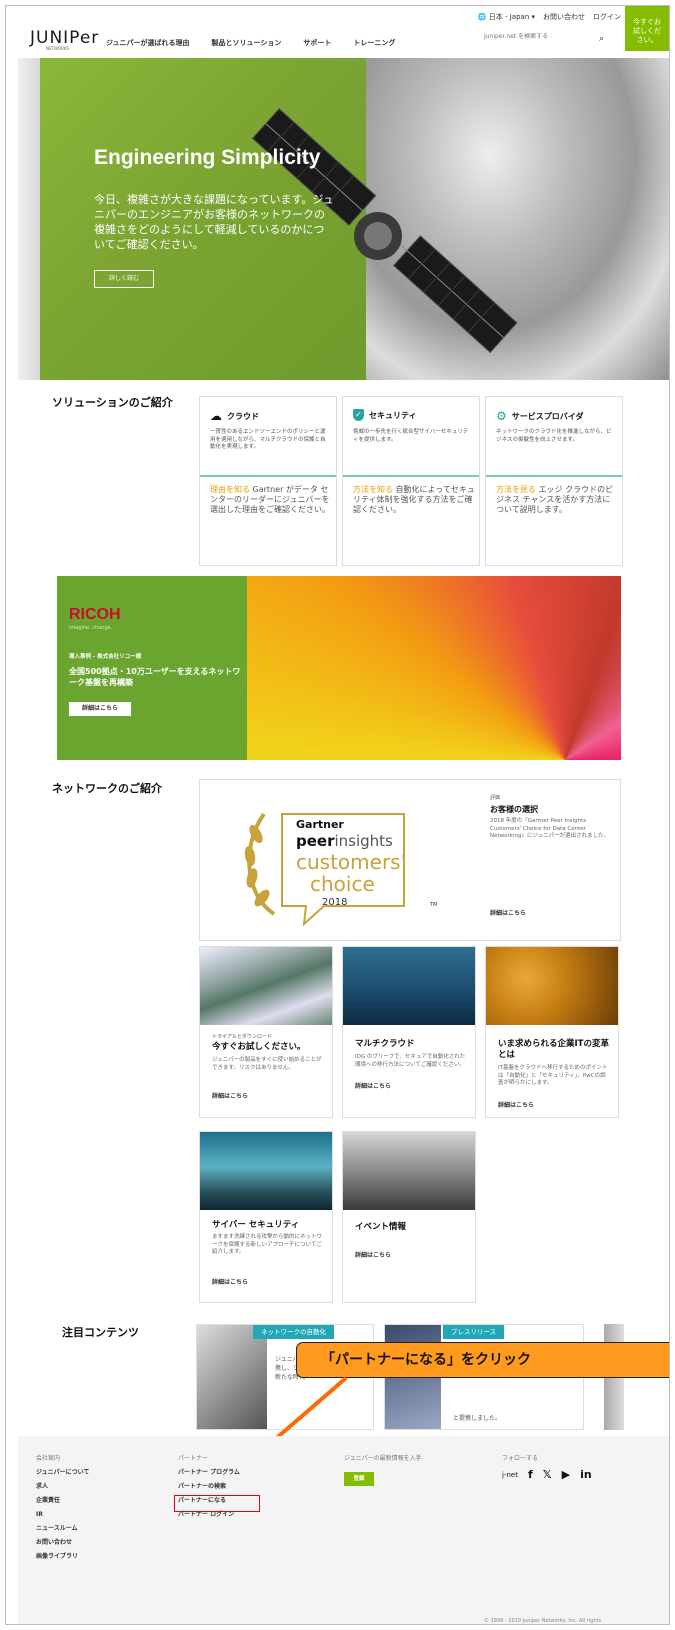 The height and width of the screenshot is (1630, 675). Describe the element at coordinates (383, 1458) in the screenshot. I see `footer-newsletter-column: ジュニパーの最新情報を入手` at that location.